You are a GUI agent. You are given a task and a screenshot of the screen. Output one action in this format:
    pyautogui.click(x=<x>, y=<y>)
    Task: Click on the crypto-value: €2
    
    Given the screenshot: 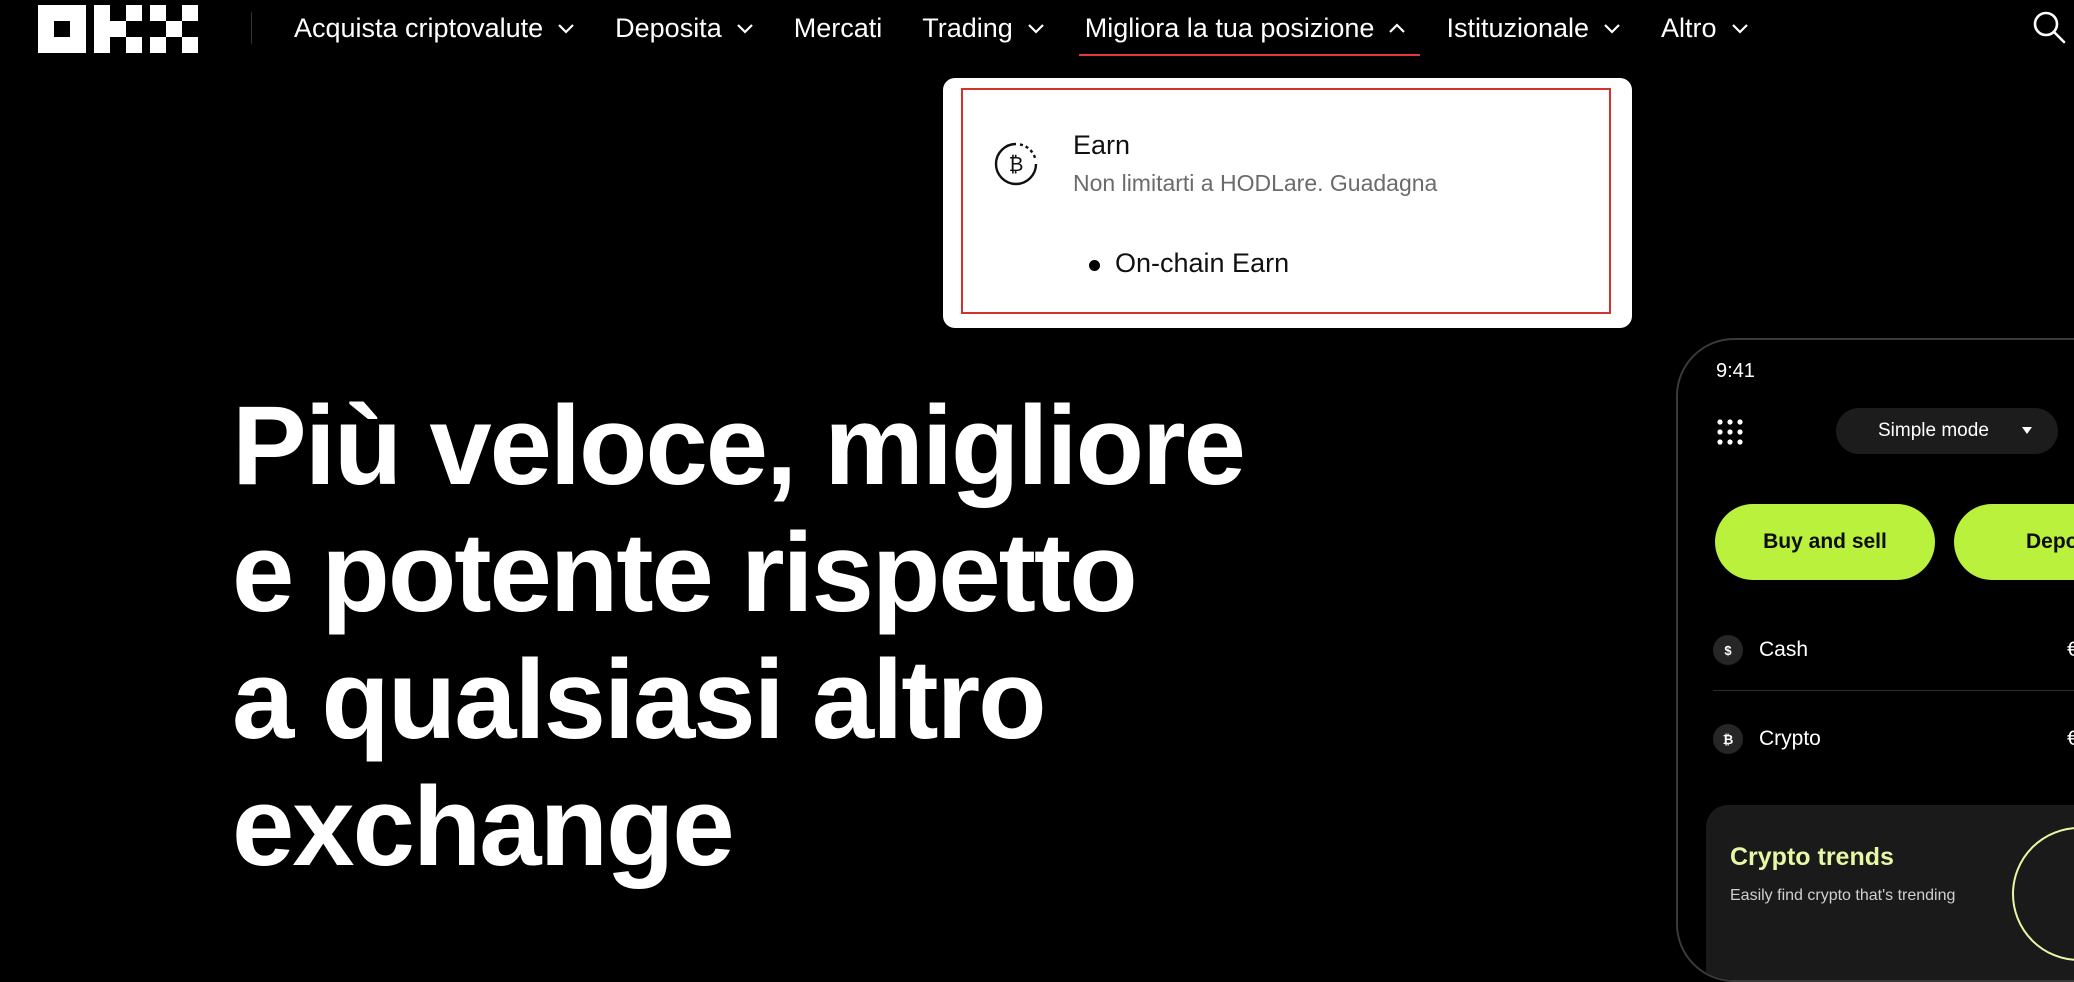 What is the action you would take?
    pyautogui.click(x=2070, y=739)
    